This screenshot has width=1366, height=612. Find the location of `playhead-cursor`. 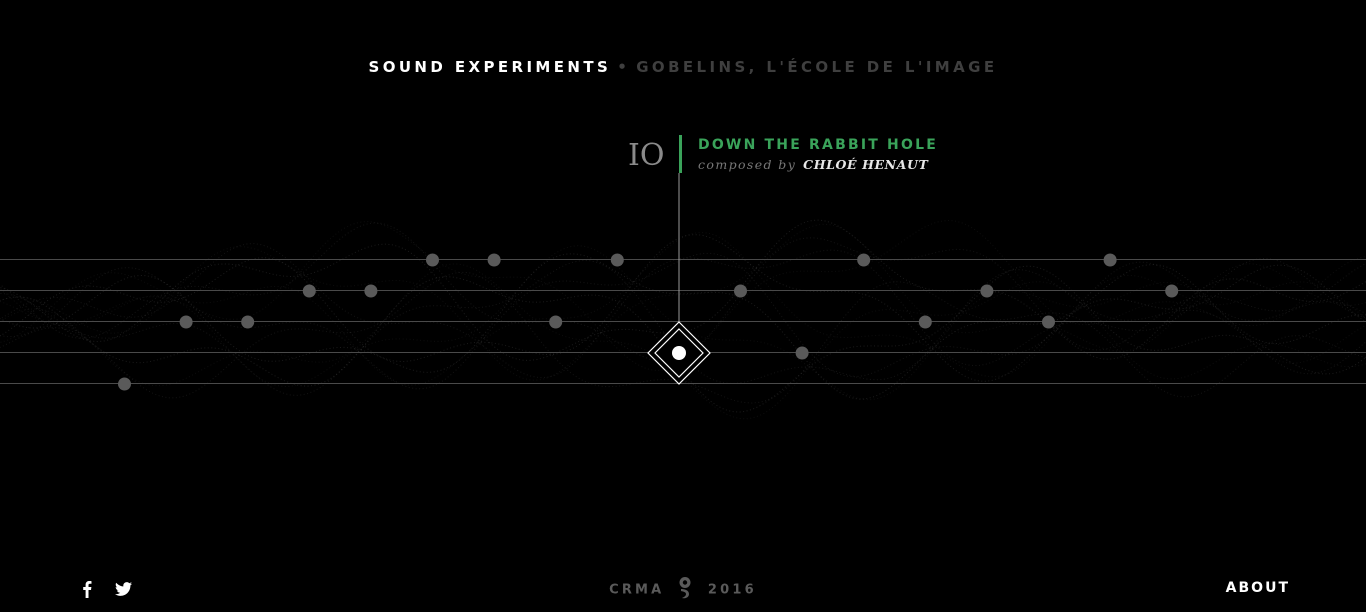

playhead-cursor is located at coordinates (679, 353).